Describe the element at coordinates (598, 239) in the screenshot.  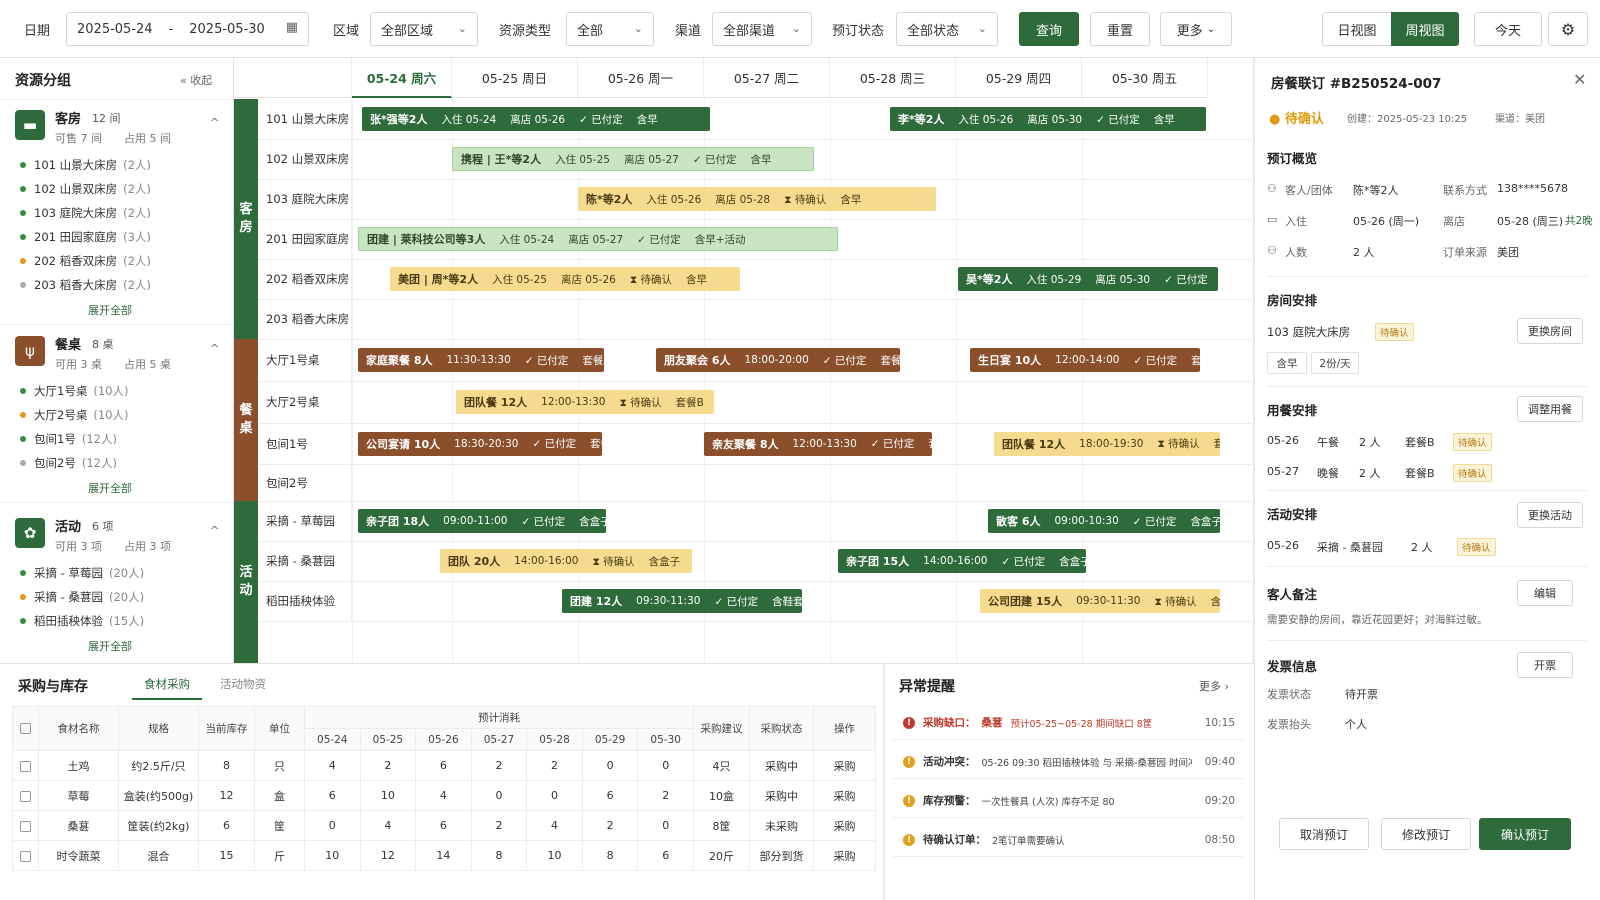
I see `booking-block: 团建 | 莱科技公司等3人 入住 05-24 离店 05-27 ✓ 已付定 含早+活动` at that location.